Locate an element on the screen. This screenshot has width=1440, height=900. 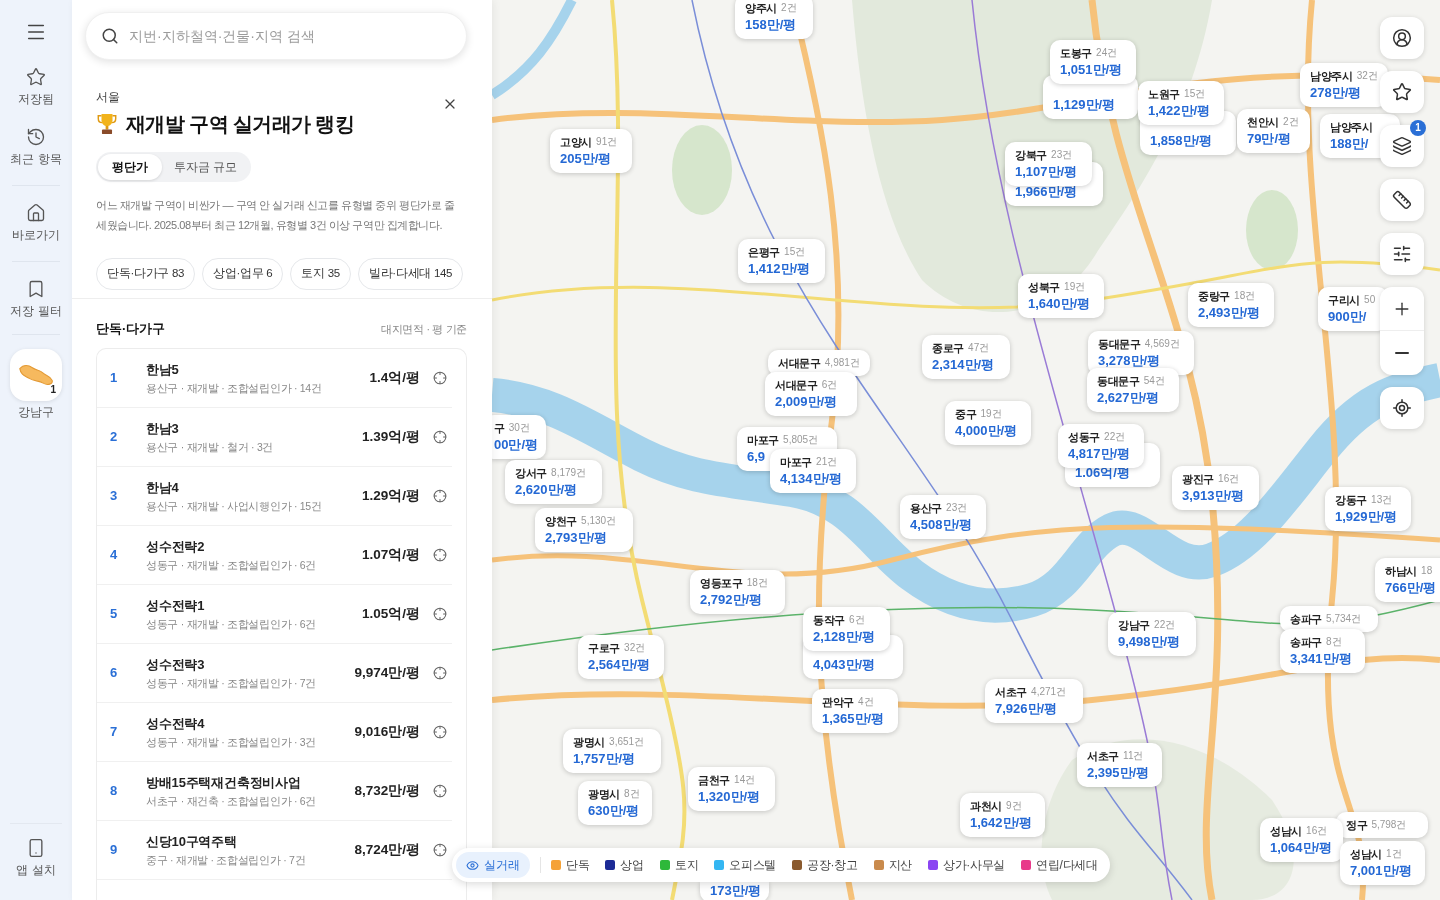
price-label: 4,508만/평 is located at coordinates (941, 525).